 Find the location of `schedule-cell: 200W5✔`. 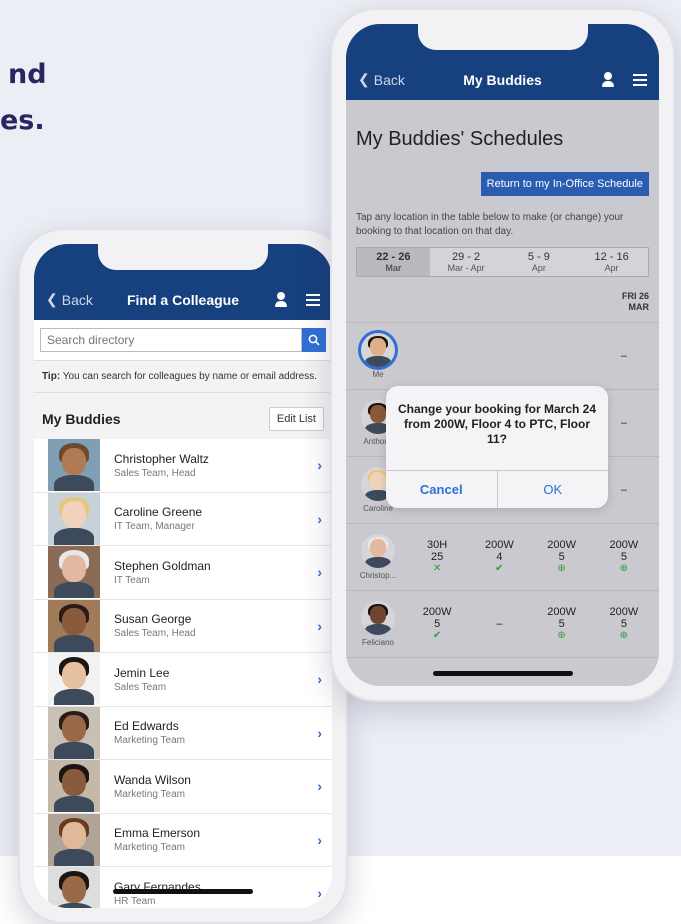

schedule-cell: 200W5✔ is located at coordinates (437, 624).